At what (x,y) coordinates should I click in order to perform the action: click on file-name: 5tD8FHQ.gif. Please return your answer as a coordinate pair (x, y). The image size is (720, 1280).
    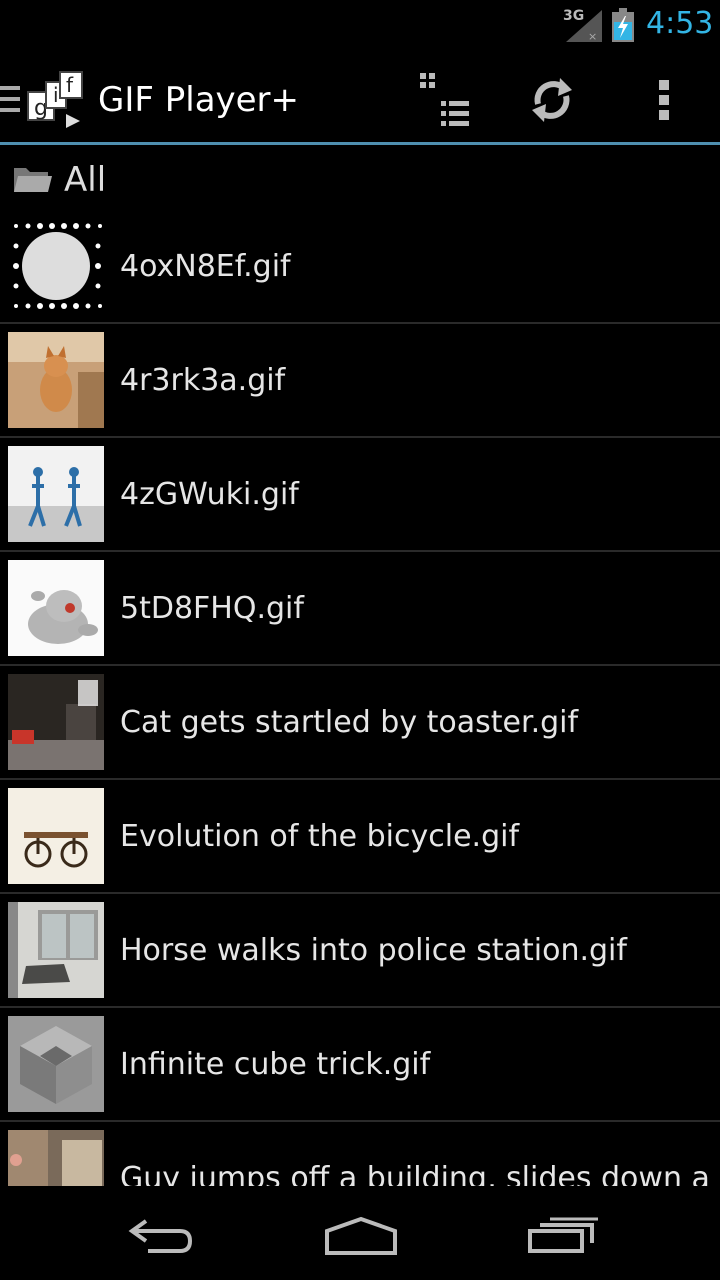
    Looking at the image, I should click on (212, 608).